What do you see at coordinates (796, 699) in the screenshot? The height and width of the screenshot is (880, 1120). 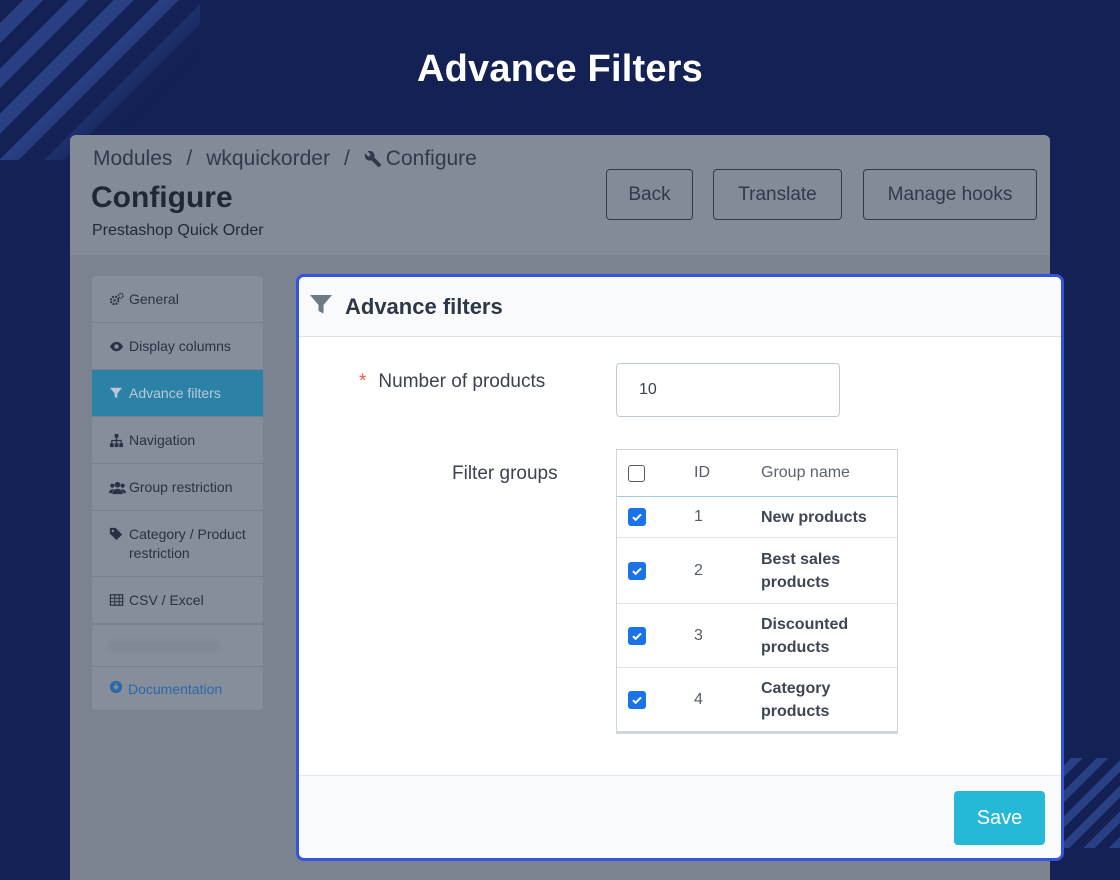 I see `group-name: Category products` at bounding box center [796, 699].